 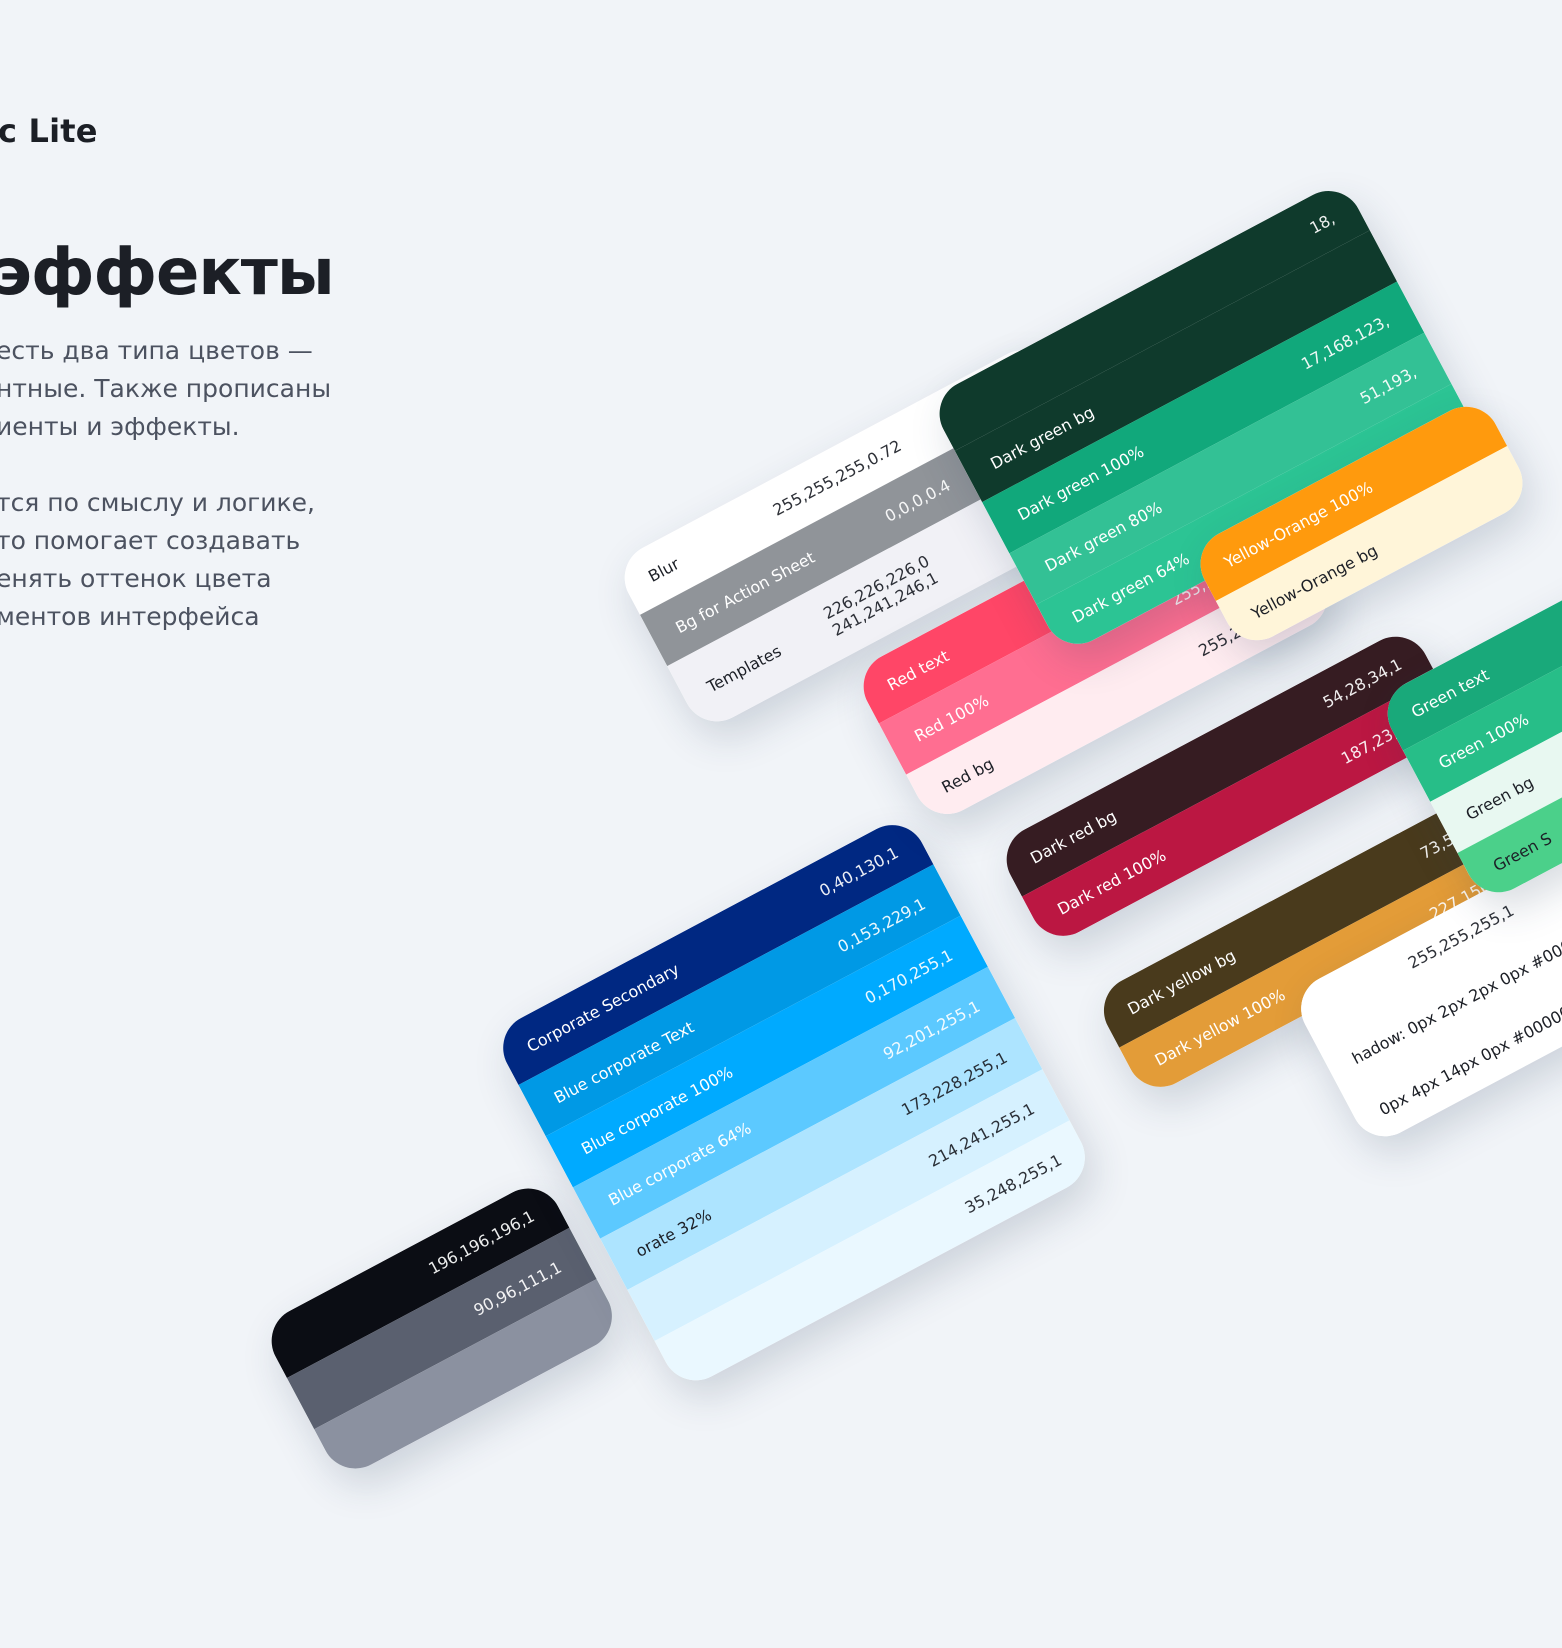 I want to click on brand-title: c Lite, so click(x=49, y=131).